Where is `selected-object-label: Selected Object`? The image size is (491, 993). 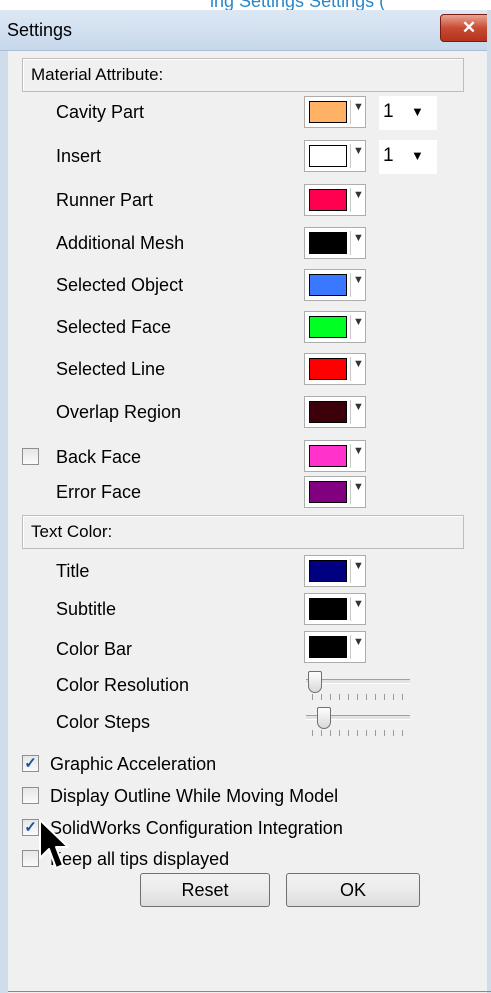
selected-object-label: Selected Object is located at coordinates (120, 285).